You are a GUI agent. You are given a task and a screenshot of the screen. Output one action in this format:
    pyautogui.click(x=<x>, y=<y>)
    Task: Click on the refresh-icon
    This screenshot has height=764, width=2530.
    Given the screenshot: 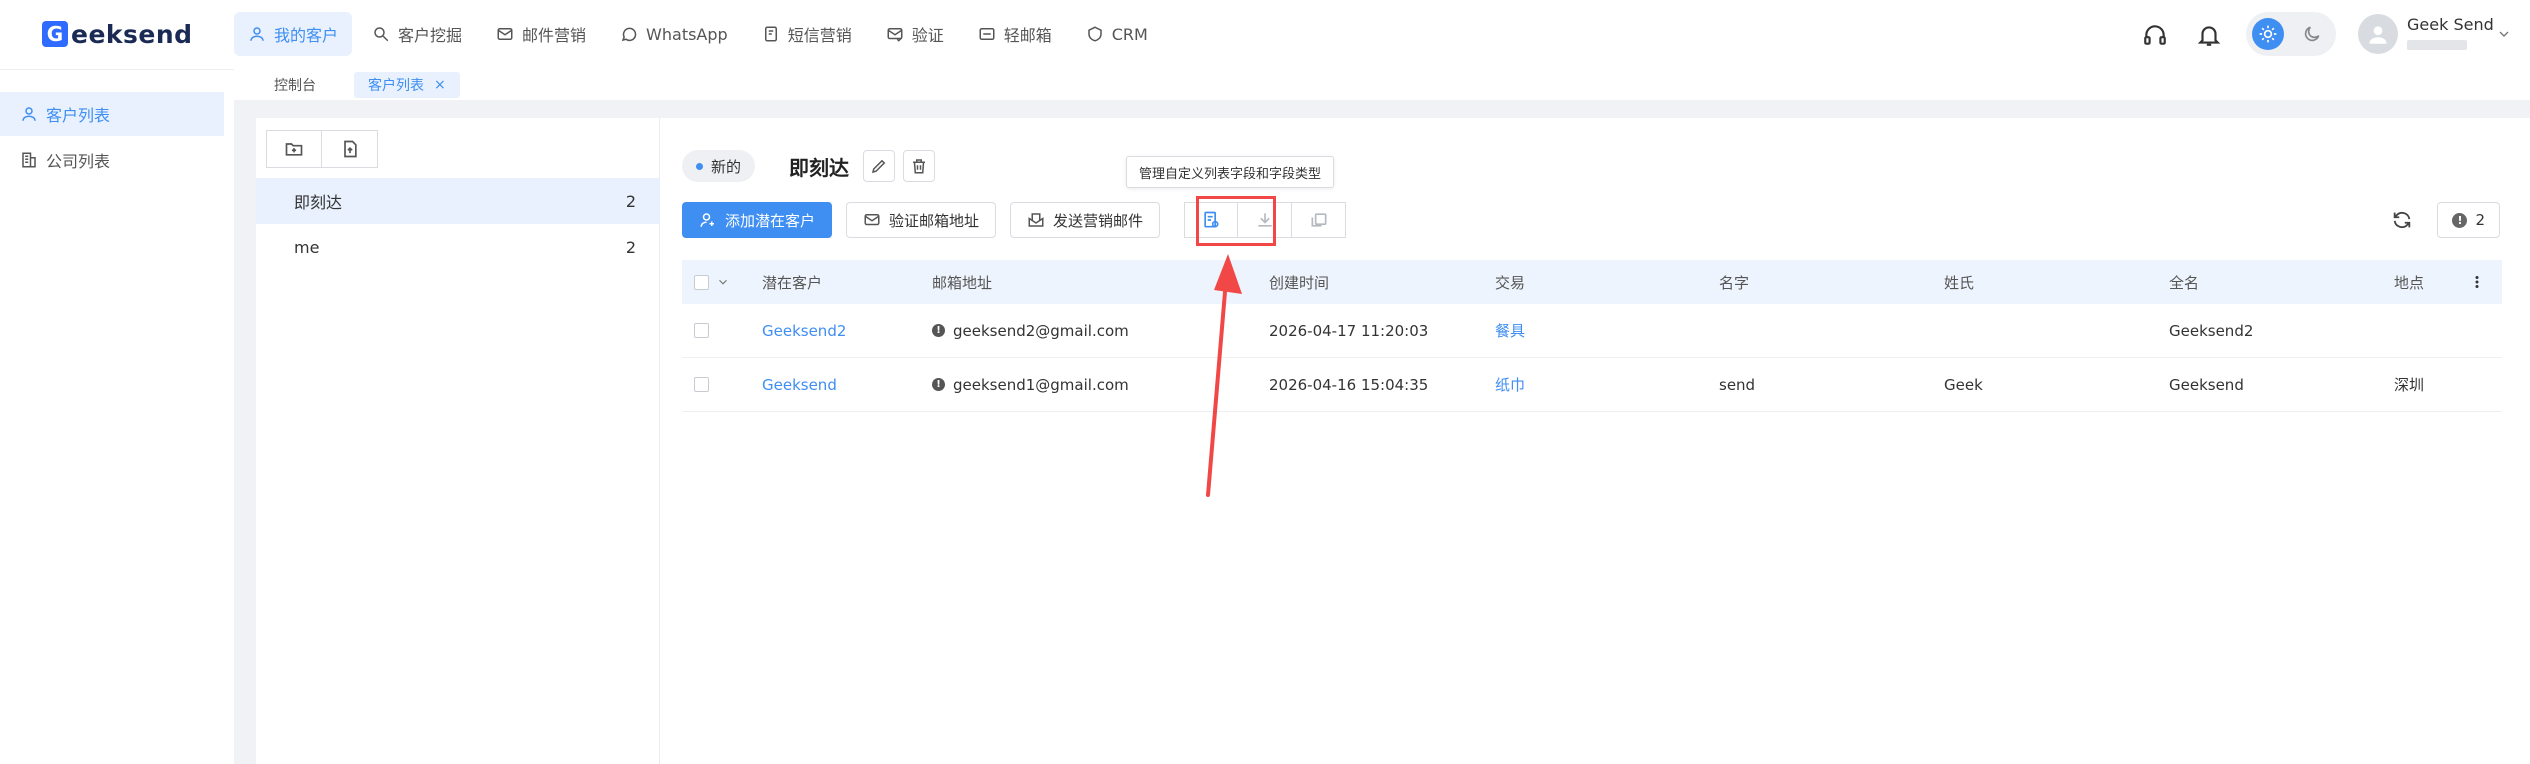 What is the action you would take?
    pyautogui.click(x=2402, y=220)
    